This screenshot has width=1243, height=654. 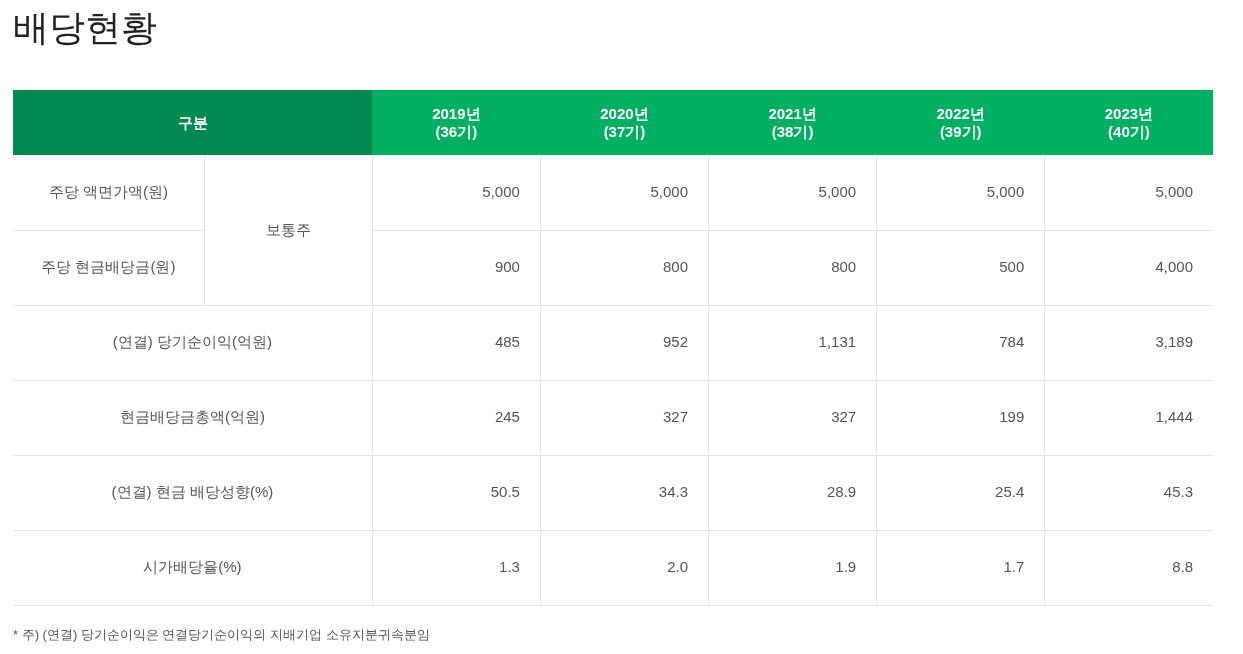 What do you see at coordinates (456, 492) in the screenshot?
I see `table-cell: 50.5` at bounding box center [456, 492].